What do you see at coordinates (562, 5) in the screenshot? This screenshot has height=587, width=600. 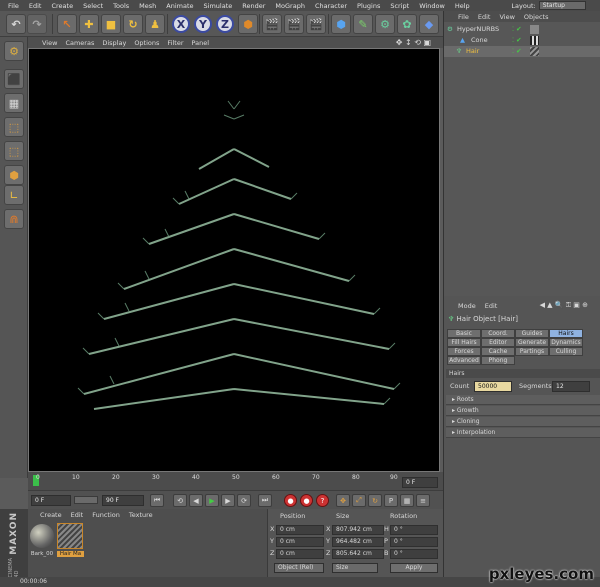 I see `layout-dropdown: Startup` at bounding box center [562, 5].